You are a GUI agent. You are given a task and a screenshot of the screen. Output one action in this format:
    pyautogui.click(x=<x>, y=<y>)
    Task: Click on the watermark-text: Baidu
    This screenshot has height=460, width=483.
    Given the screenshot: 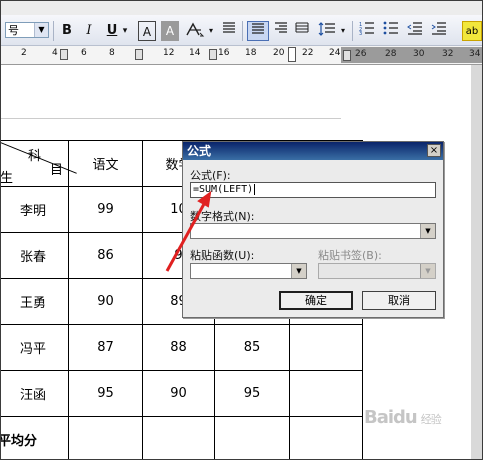 What is the action you would take?
    pyautogui.click(x=391, y=417)
    